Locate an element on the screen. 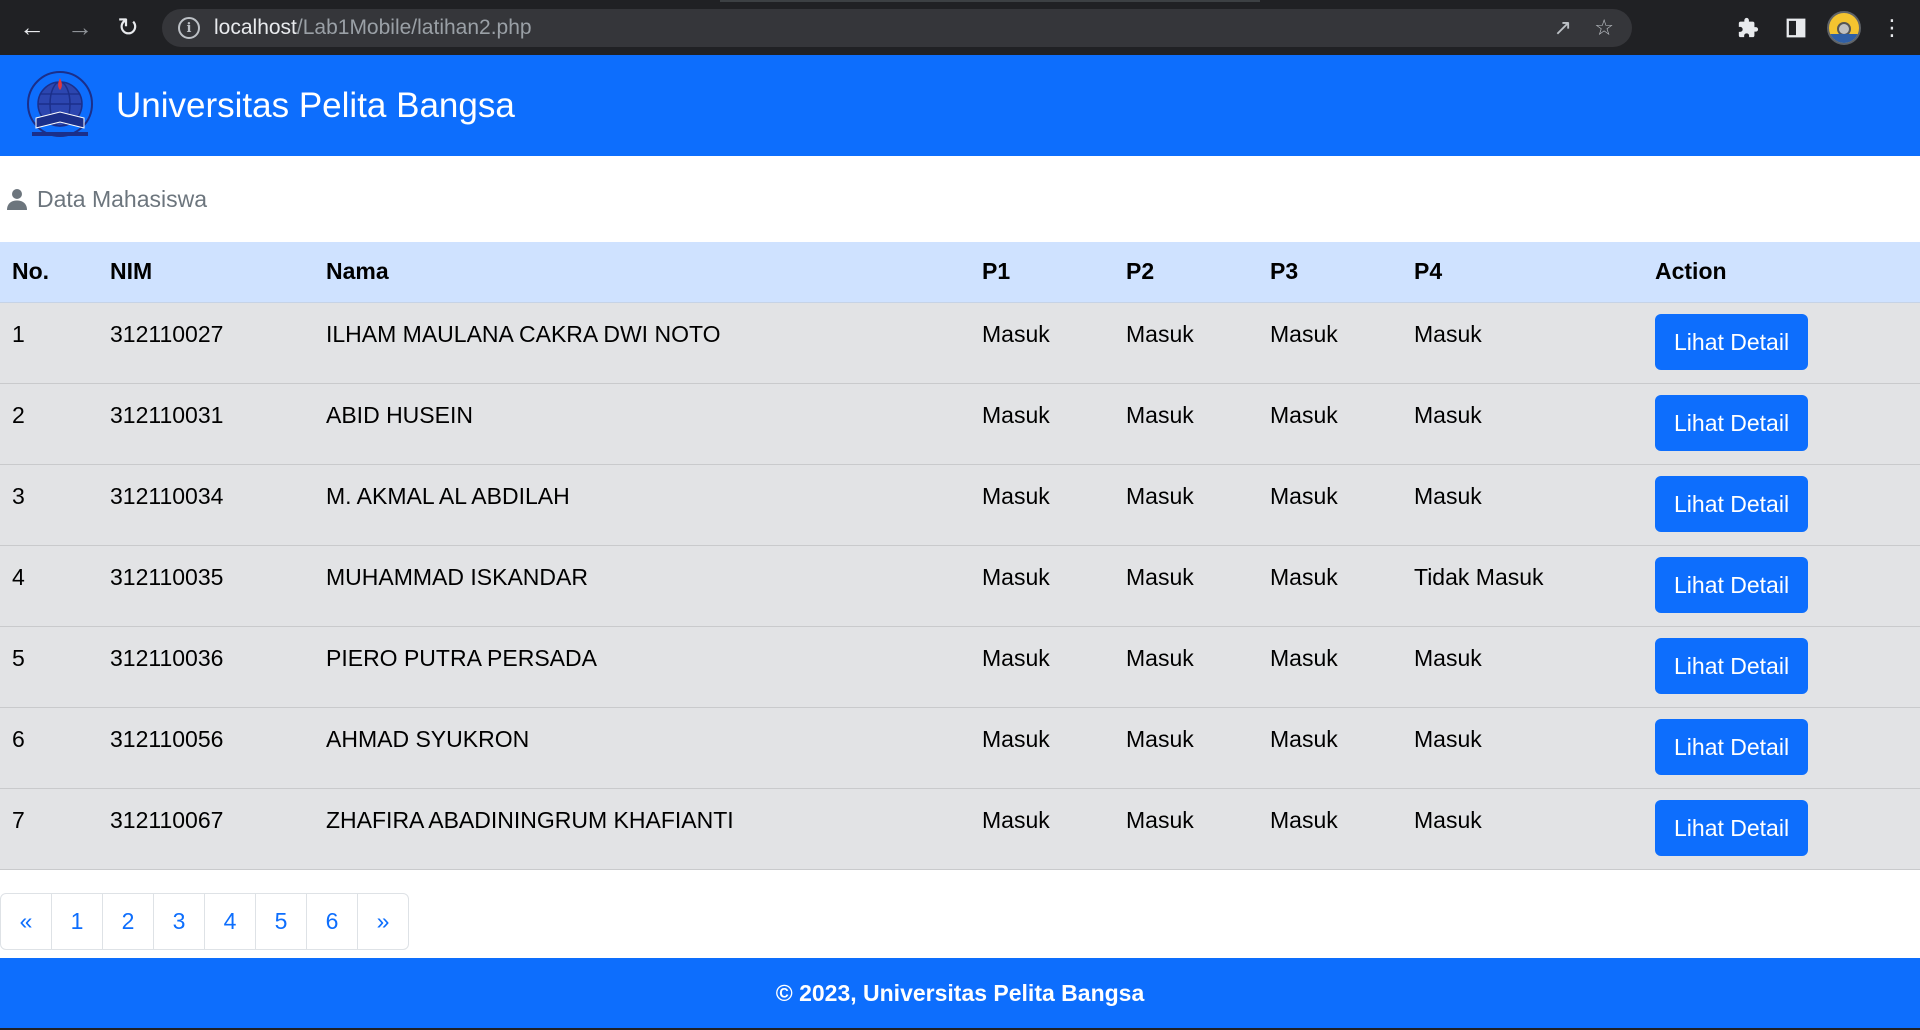 The width and height of the screenshot is (1920, 1030). url-text: localhost/Lab1Mobile/latihan2.php is located at coordinates (373, 28).